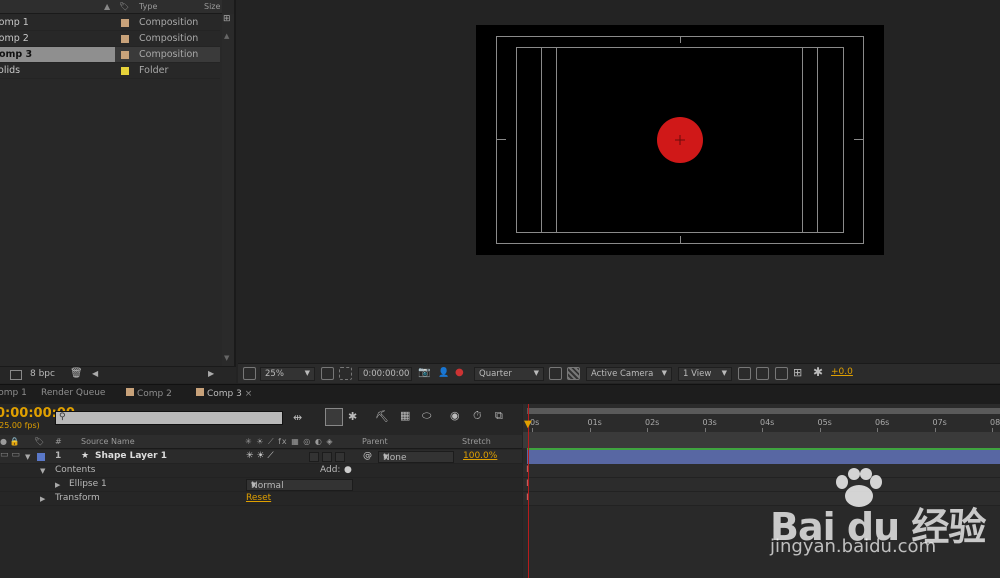 Image resolution: width=1000 pixels, height=578 pixels. Describe the element at coordinates (42, 499) in the screenshot. I see `expand-transform-icon: ▶` at that location.